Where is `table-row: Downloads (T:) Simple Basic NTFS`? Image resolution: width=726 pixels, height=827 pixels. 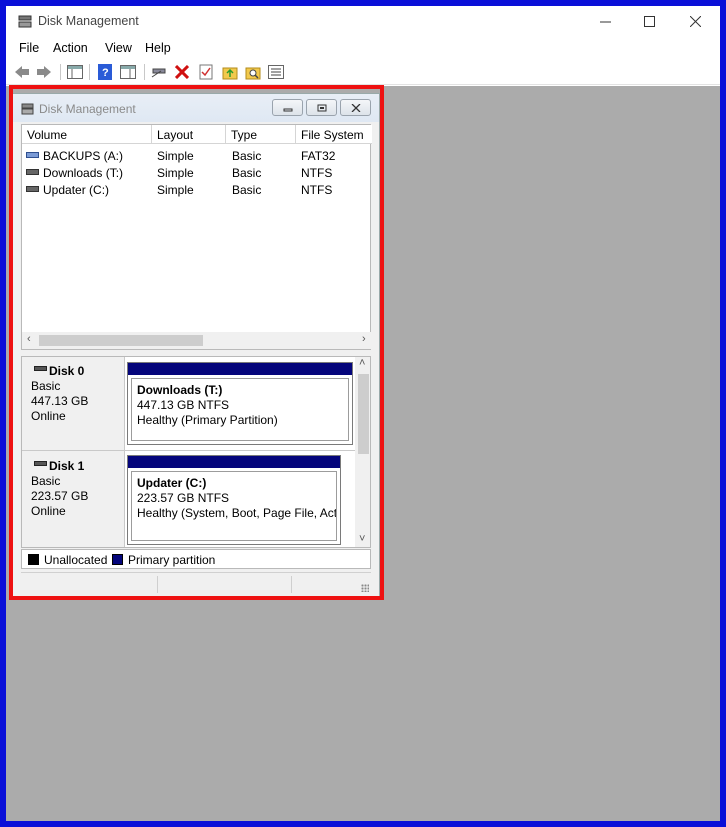 table-row: Downloads (T:) Simple Basic NTFS is located at coordinates (197, 172).